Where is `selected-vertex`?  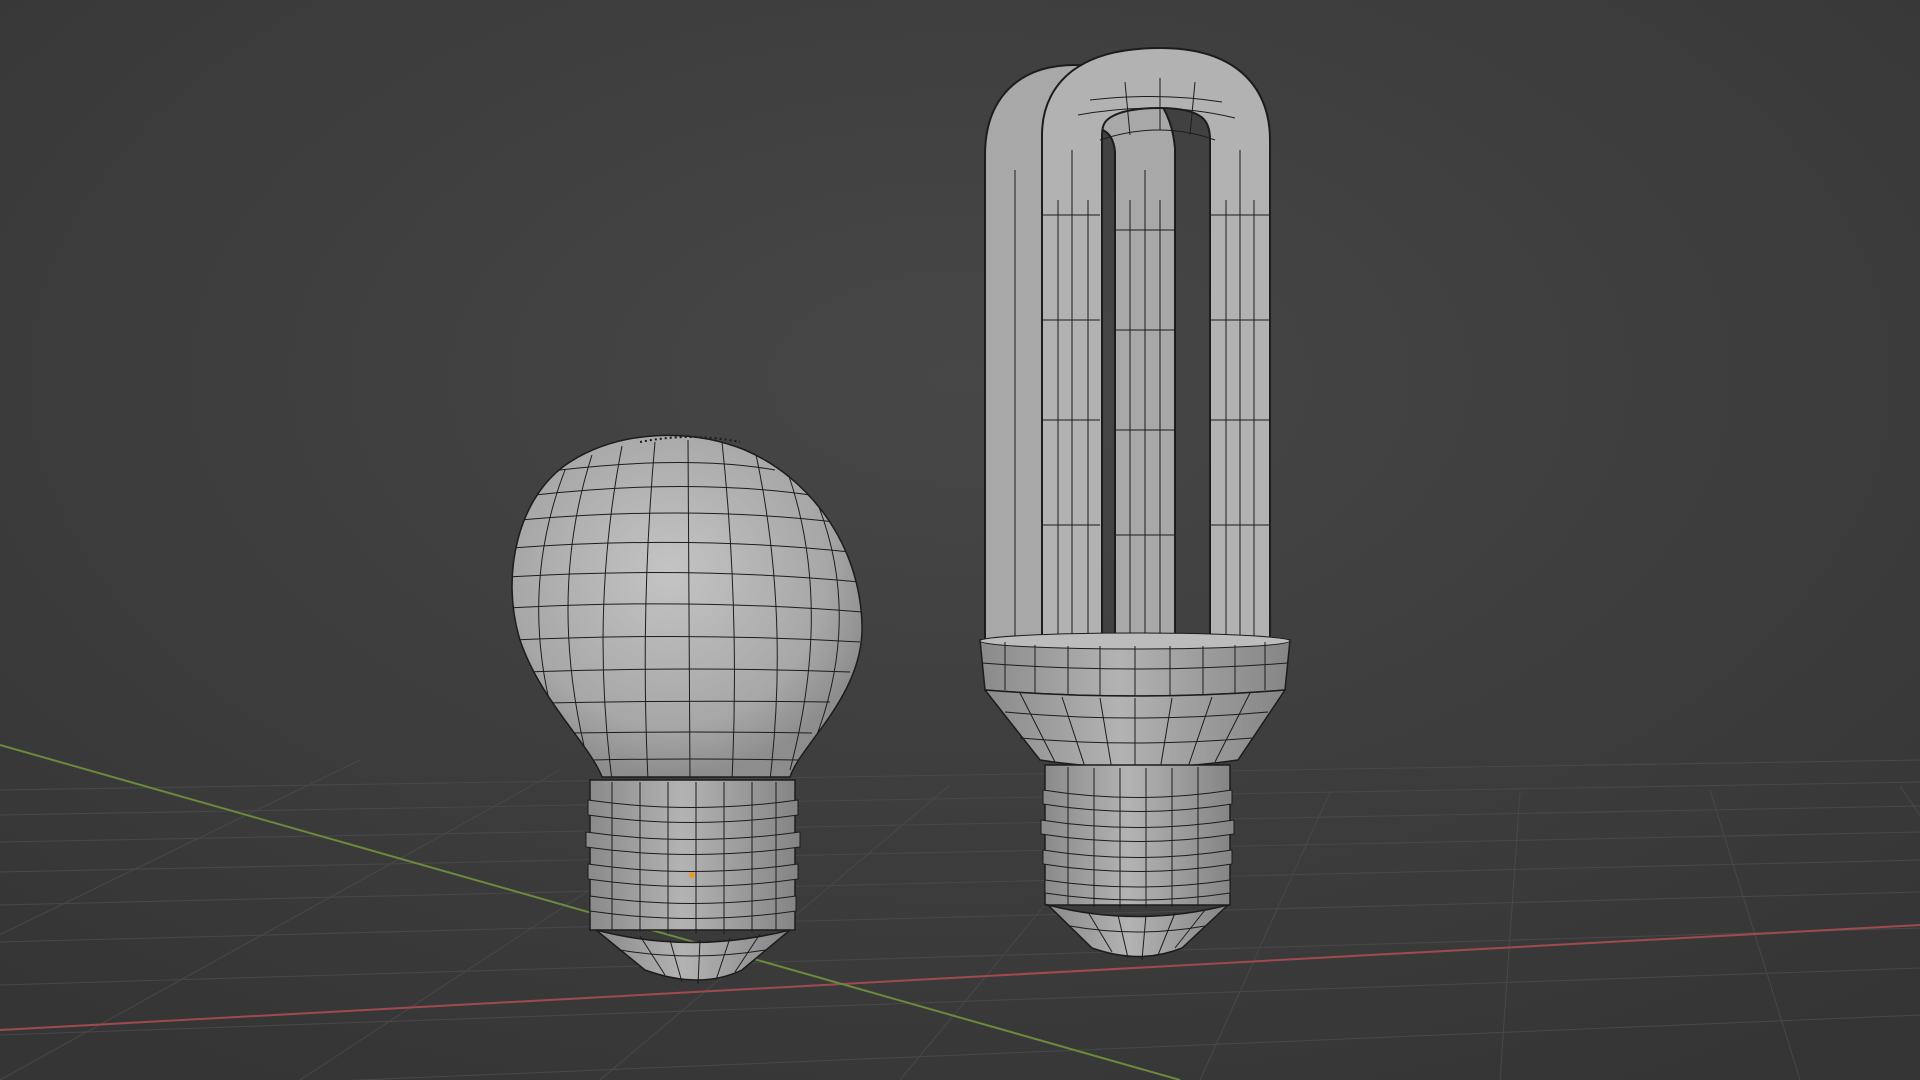 selected-vertex is located at coordinates (692, 875).